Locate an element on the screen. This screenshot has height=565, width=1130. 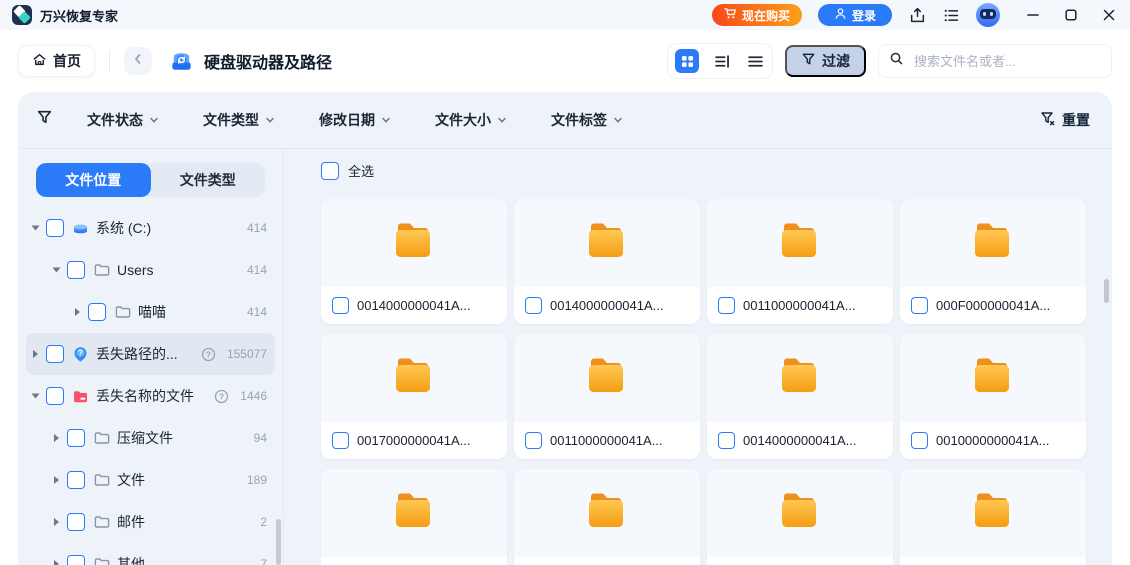
robot-avatar is located at coordinates (988, 15).